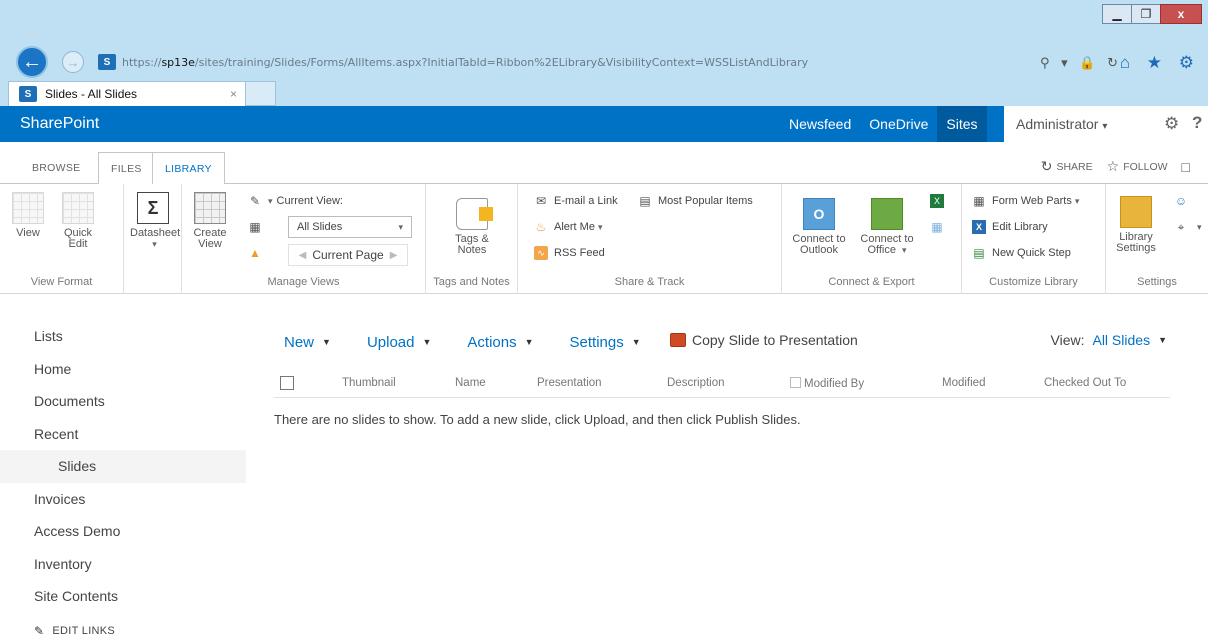 The width and height of the screenshot is (1208, 643). What do you see at coordinates (696, 383) in the screenshot?
I see `column-description: Description` at bounding box center [696, 383].